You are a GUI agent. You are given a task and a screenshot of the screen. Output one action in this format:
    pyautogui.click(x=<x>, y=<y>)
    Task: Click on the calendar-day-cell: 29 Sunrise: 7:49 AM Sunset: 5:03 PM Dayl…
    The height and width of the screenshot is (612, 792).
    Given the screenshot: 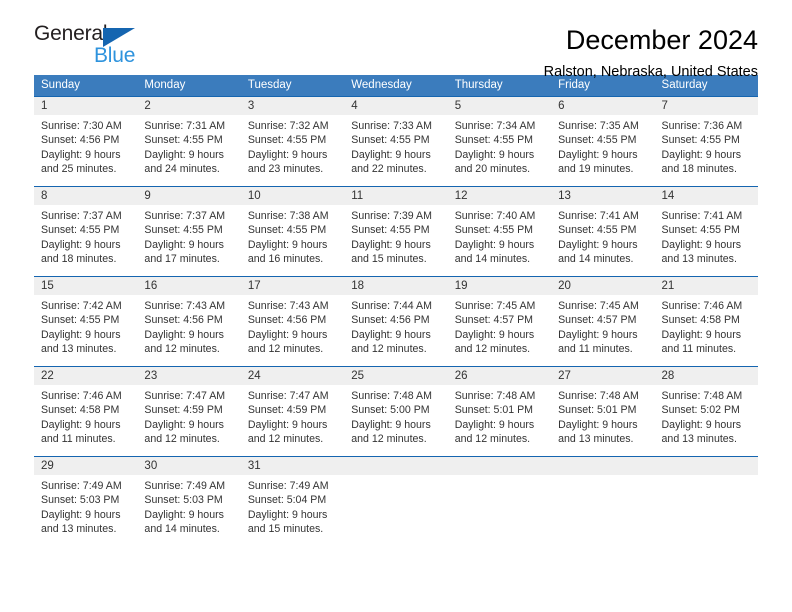 What is the action you would take?
    pyautogui.click(x=86, y=501)
    